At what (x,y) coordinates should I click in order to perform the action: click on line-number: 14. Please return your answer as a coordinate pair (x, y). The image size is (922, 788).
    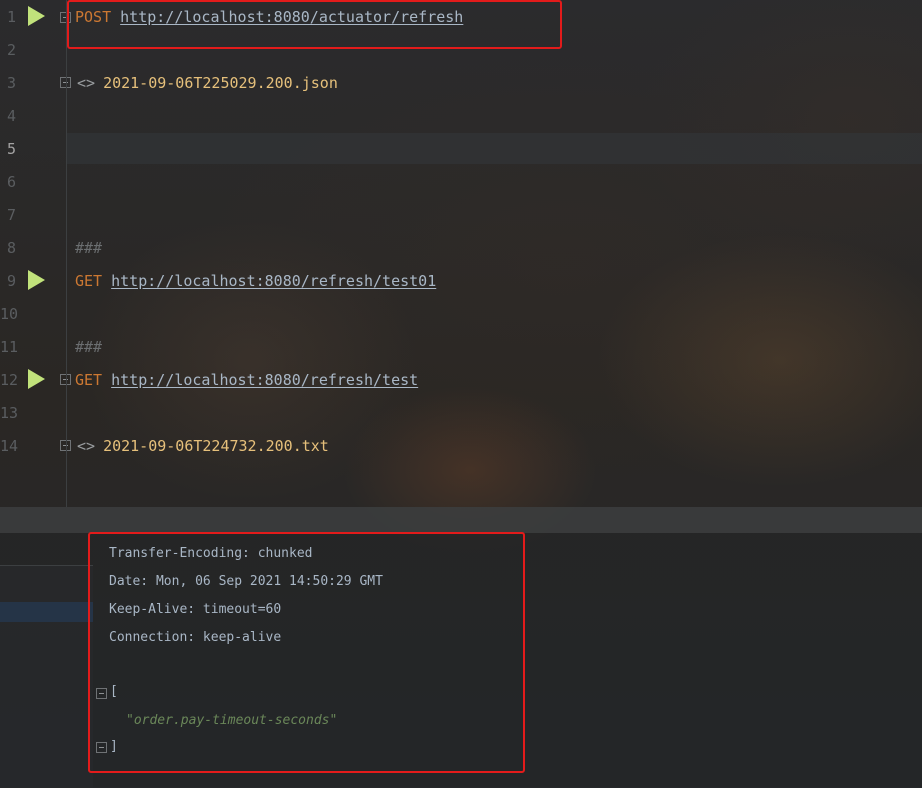
    Looking at the image, I should click on (9, 446).